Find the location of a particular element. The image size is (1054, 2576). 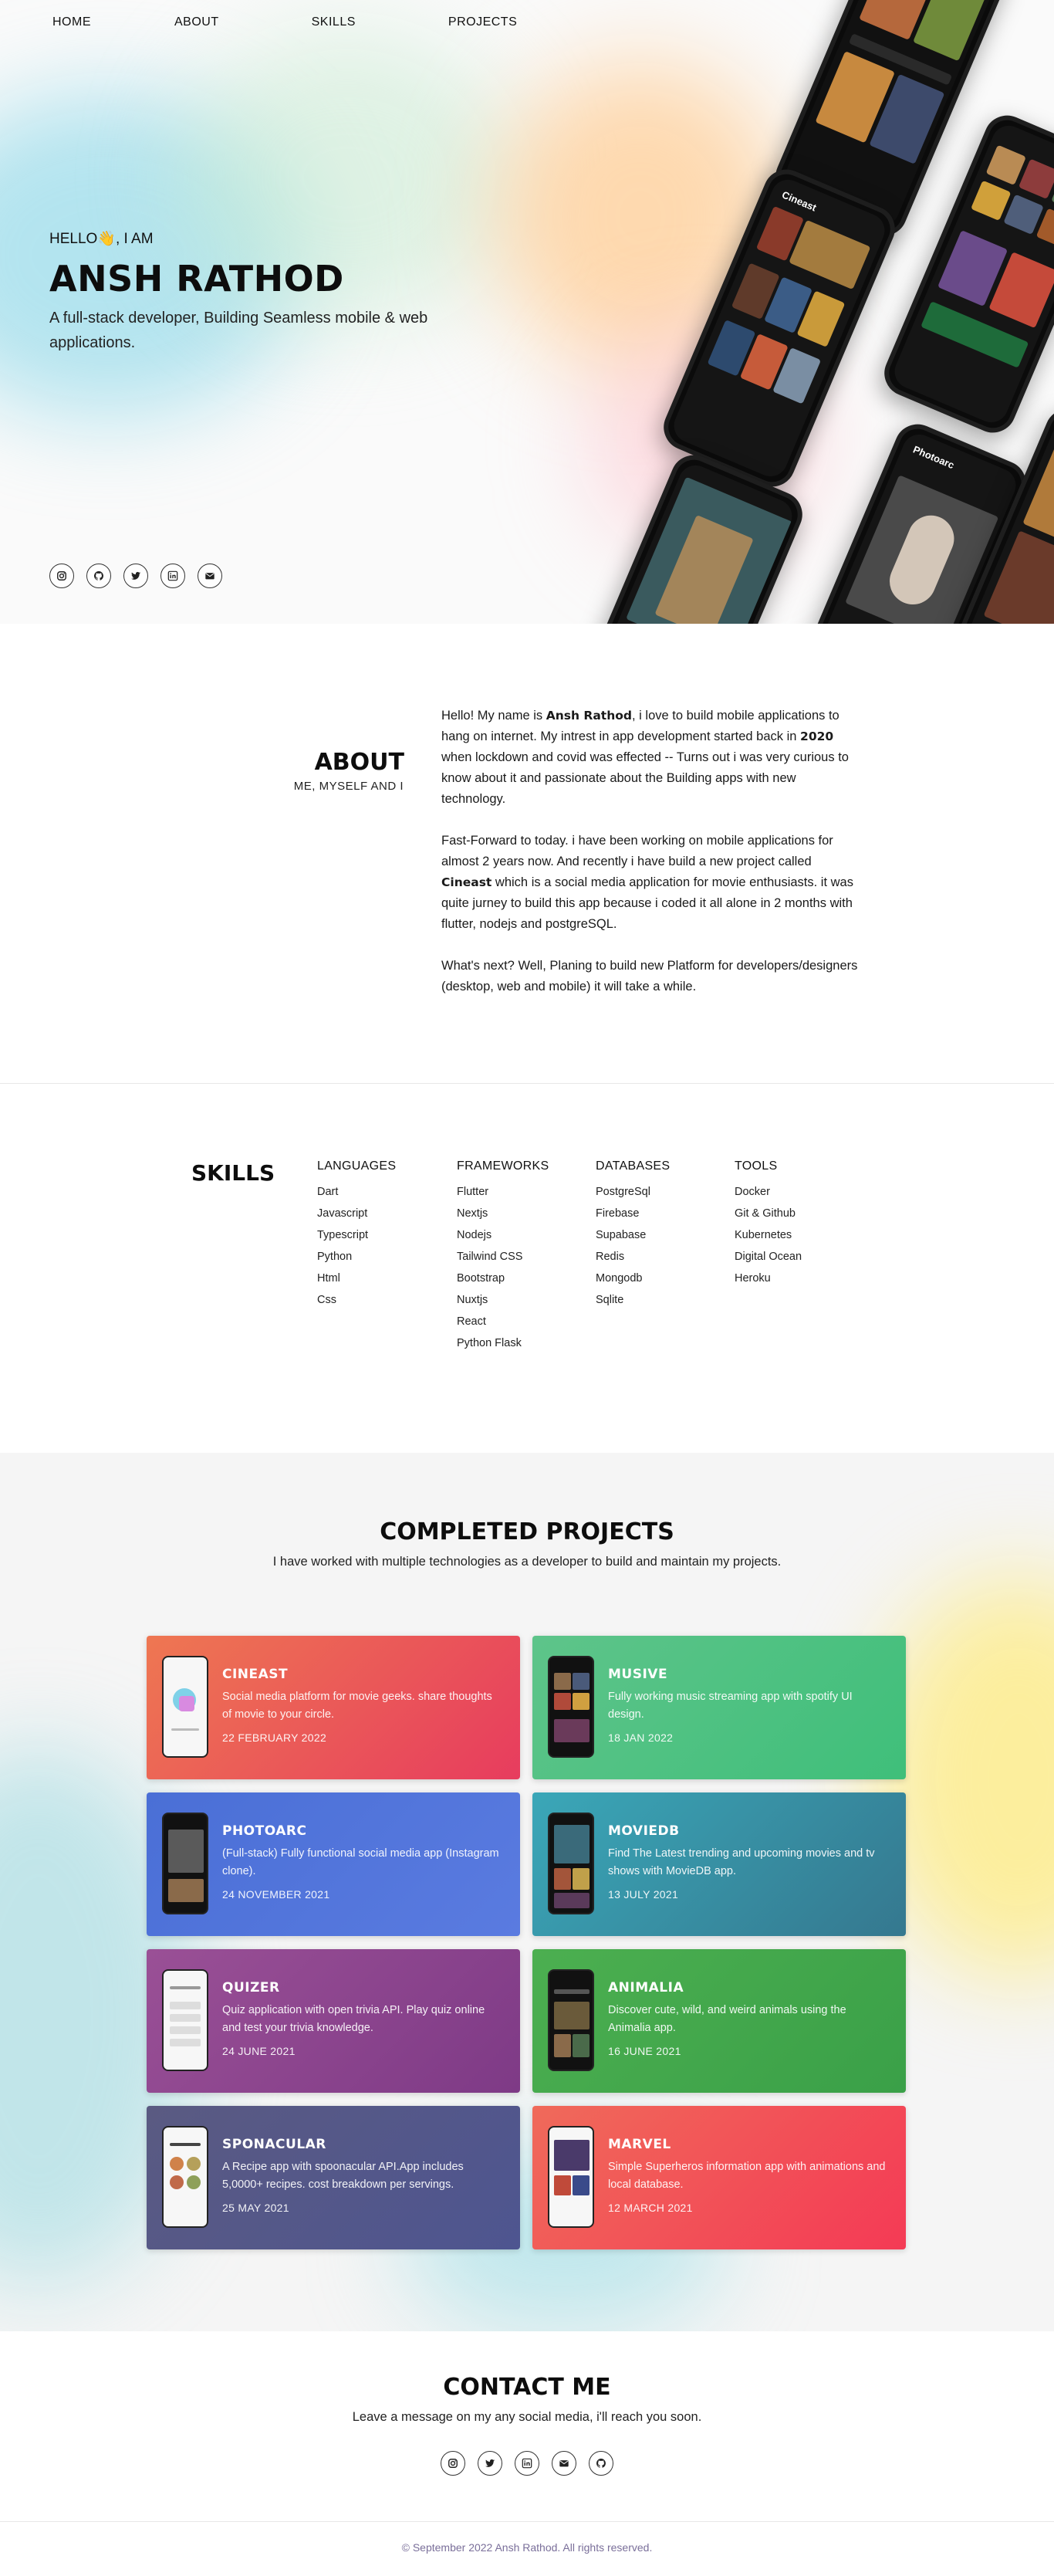

skills-column-heading: LANGUAGES is located at coordinates (357, 1166).